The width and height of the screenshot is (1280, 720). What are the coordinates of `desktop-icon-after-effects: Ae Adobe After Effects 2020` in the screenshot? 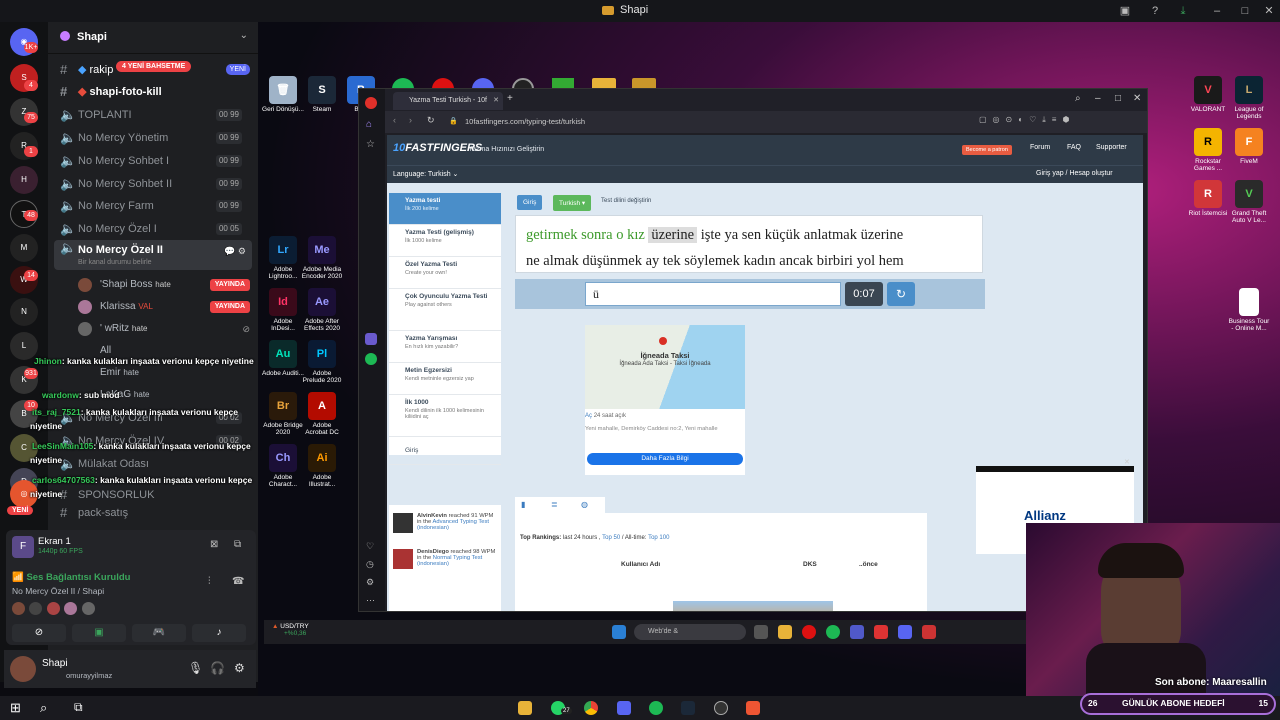 It's located at (322, 310).